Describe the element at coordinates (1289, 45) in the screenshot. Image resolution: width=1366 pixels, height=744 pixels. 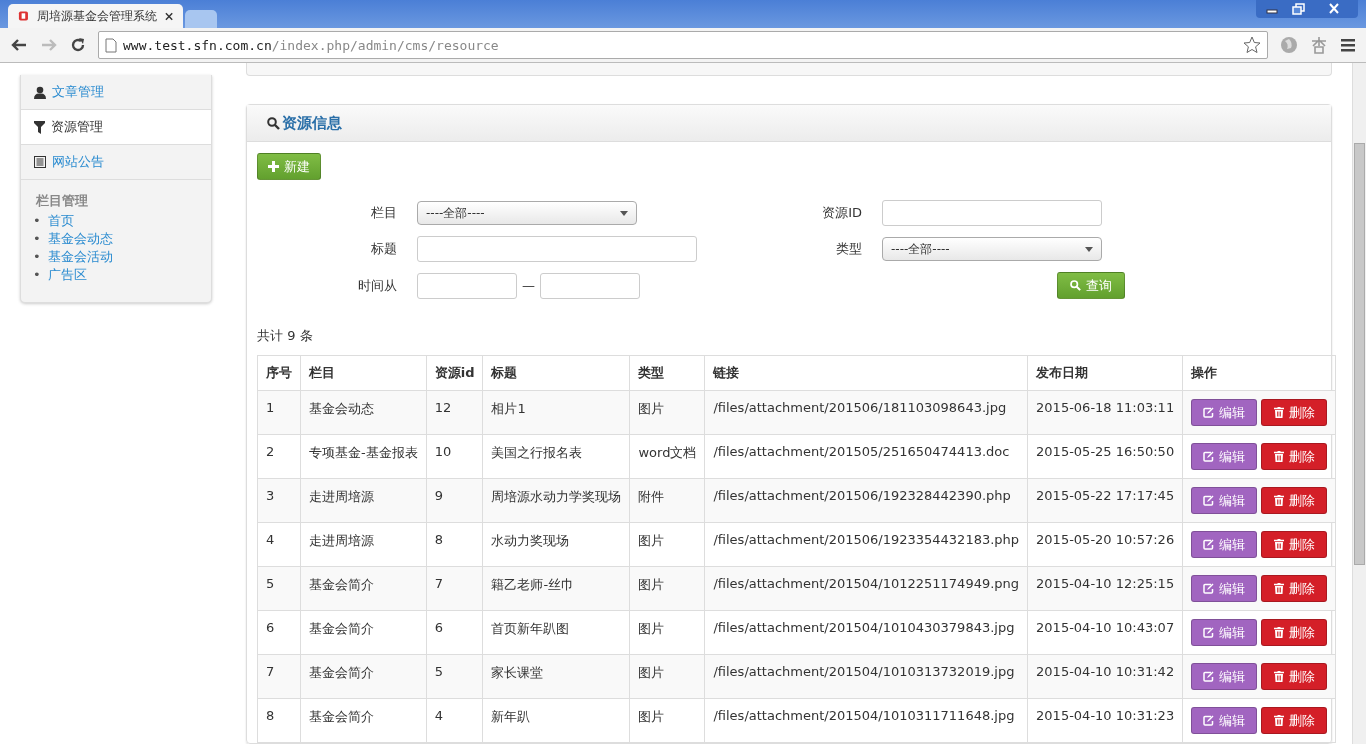
I see `globe-icon` at that location.